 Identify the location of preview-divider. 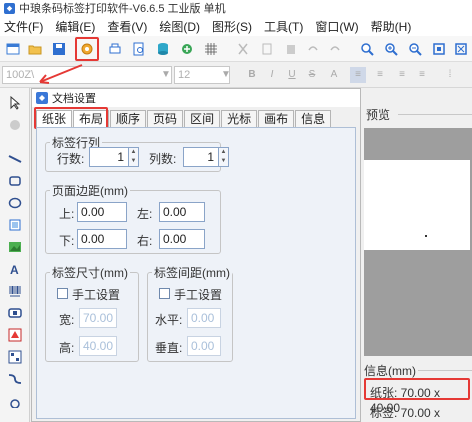
(435, 114).